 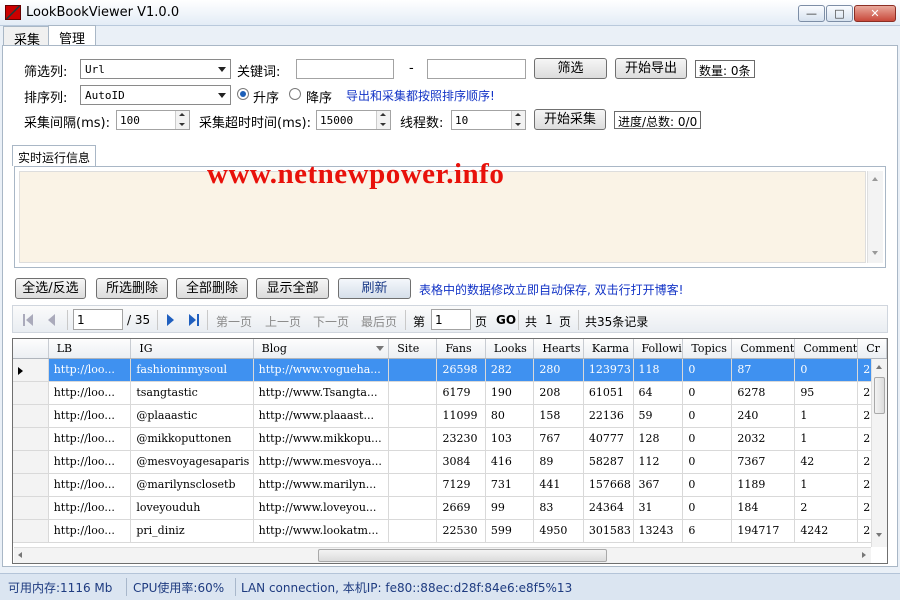 I want to click on scroll-up-icon, so click(x=879, y=367).